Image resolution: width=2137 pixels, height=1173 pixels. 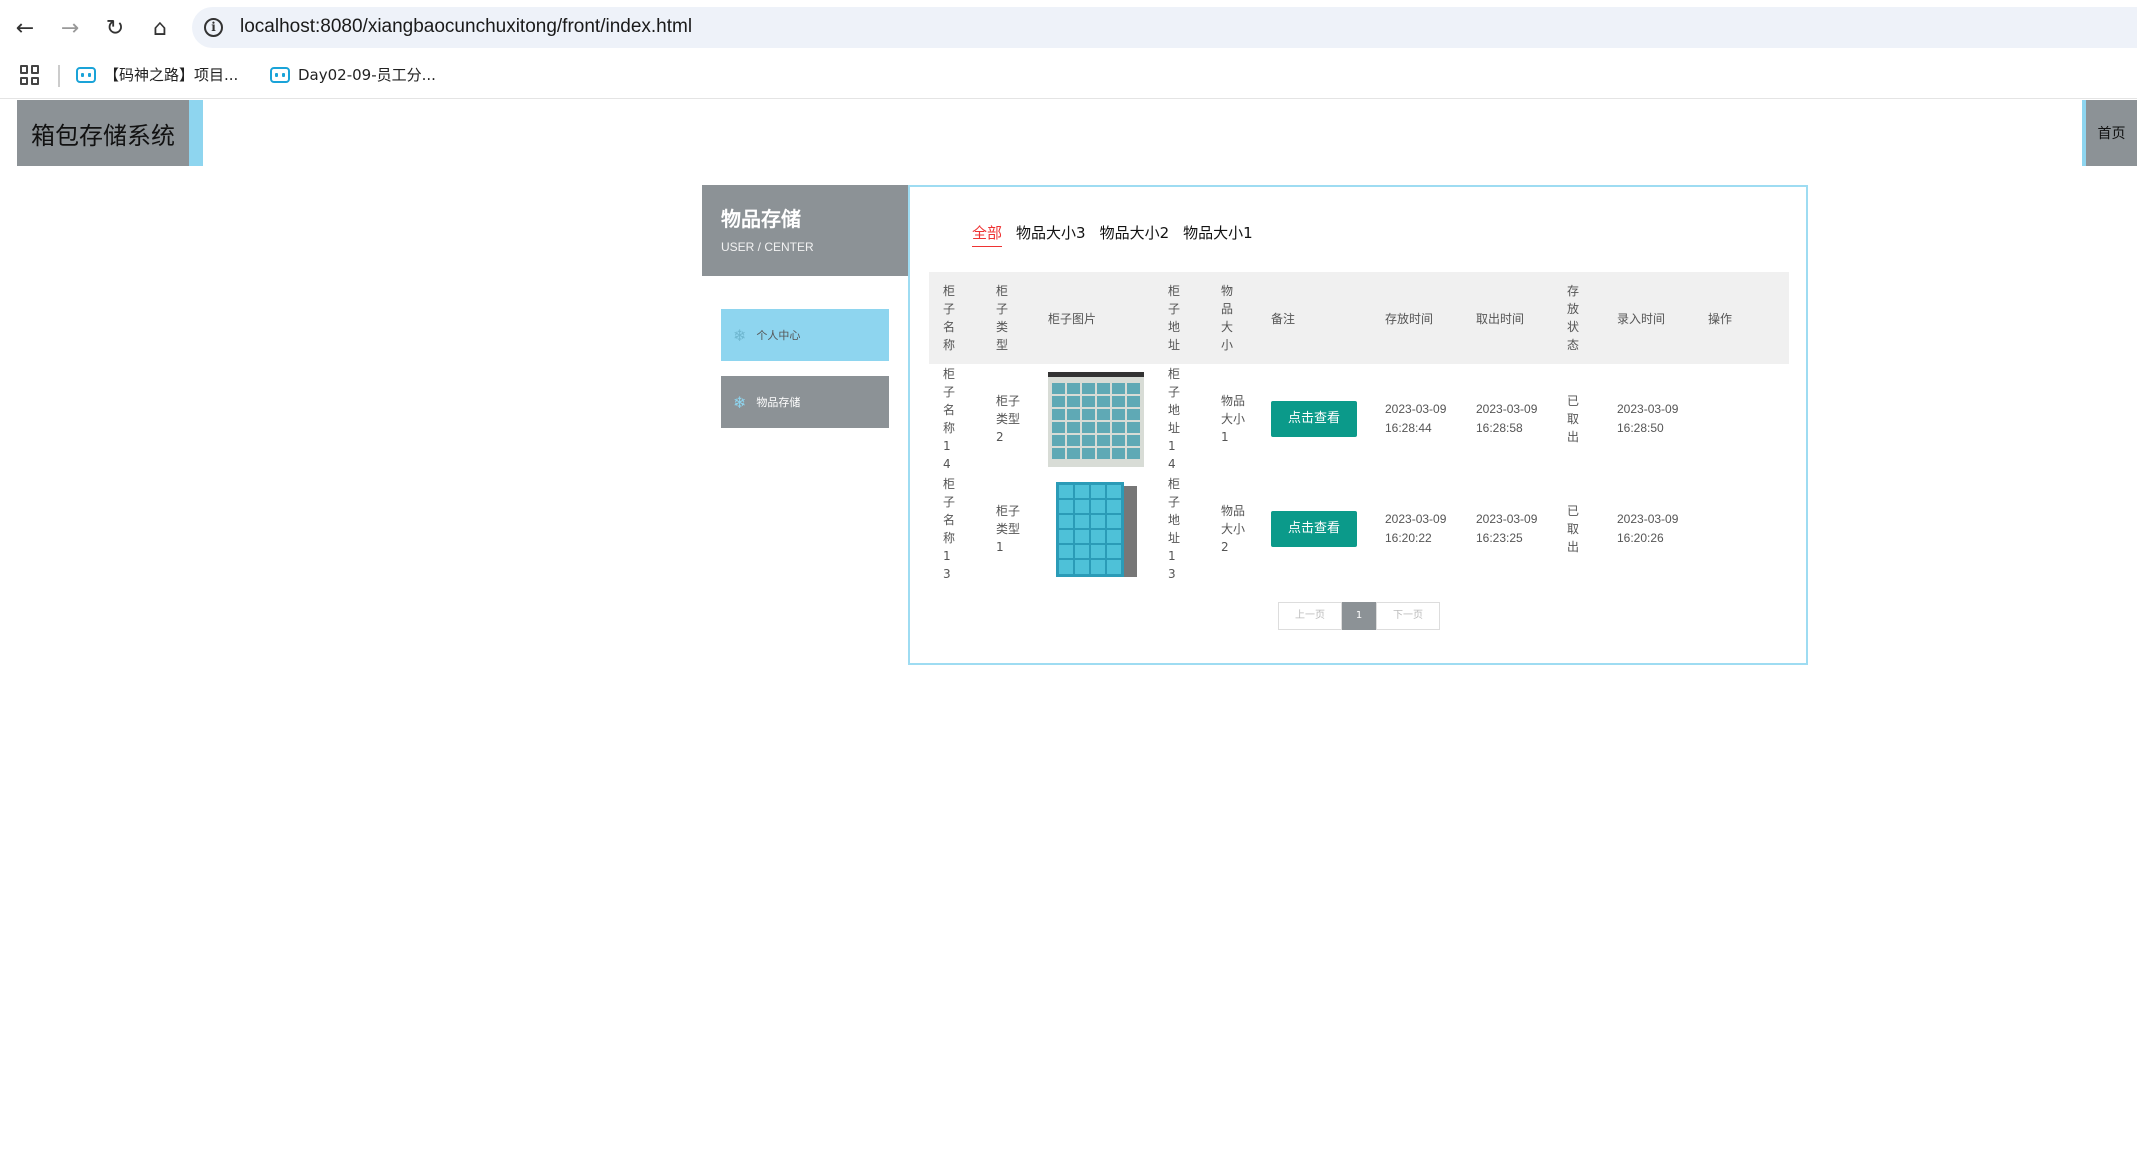 I want to click on reload-icon: ↻, so click(x=115, y=28).